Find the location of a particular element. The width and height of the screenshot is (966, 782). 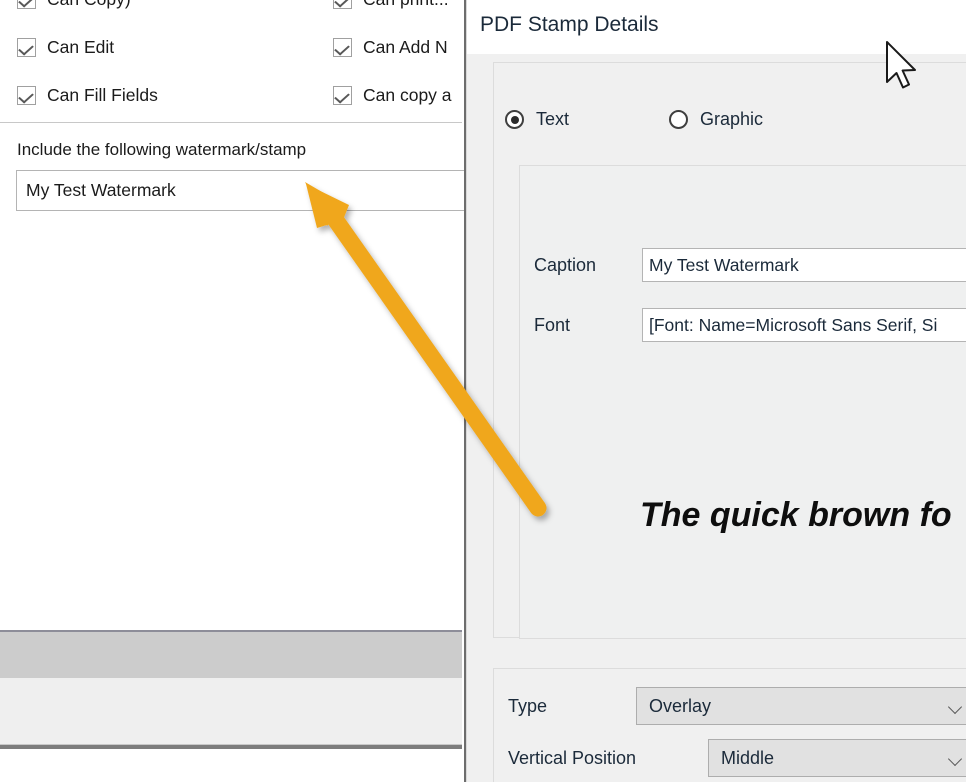

permission-checkbox-can-edit: Can Edit is located at coordinates (65, 47).